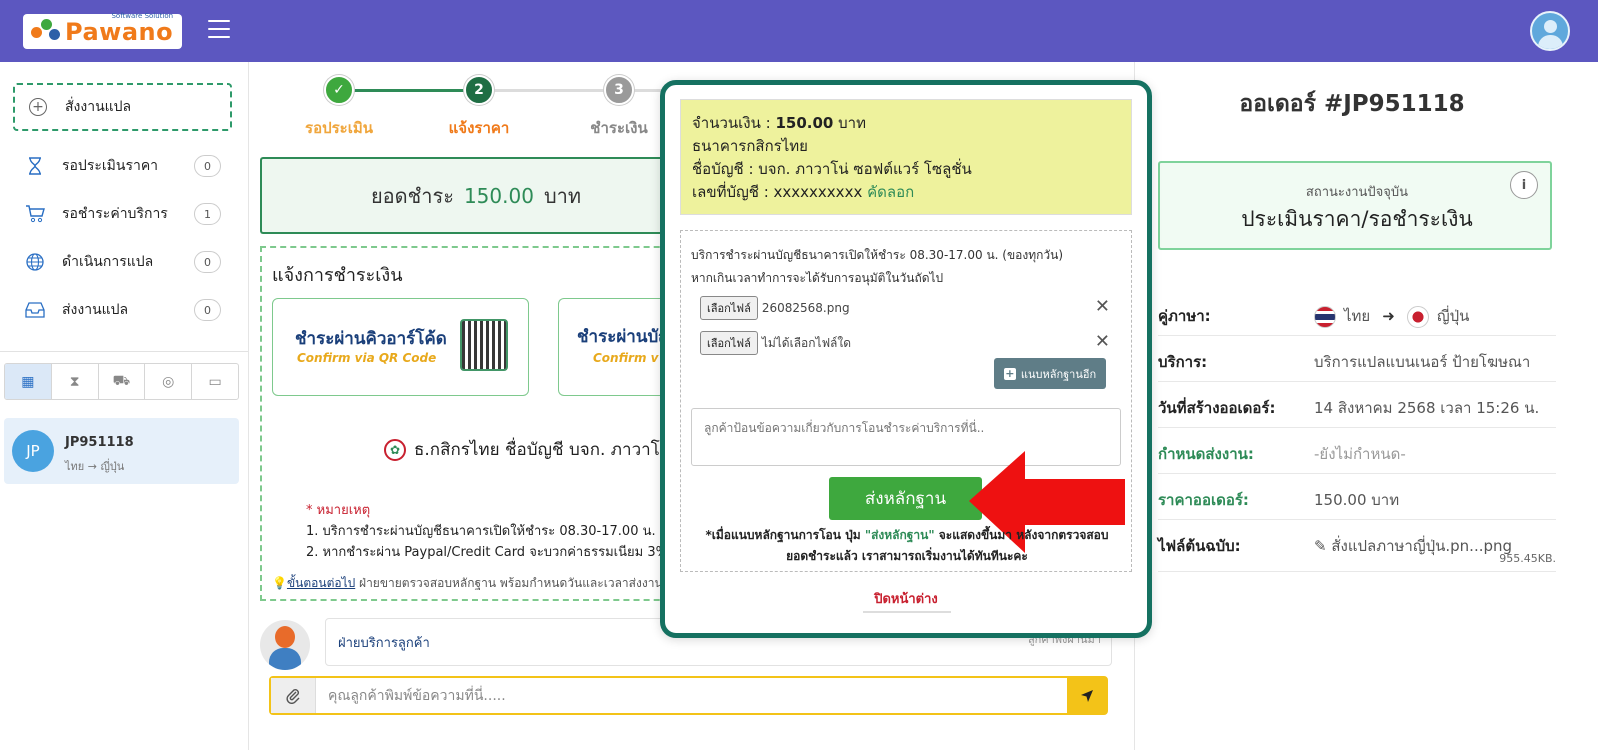 This screenshot has width=1598, height=750. Describe the element at coordinates (1422, 546) in the screenshot. I see `source-file-name: สั่งแปลภาษาญี่ปุ่น.pn...png` at that location.